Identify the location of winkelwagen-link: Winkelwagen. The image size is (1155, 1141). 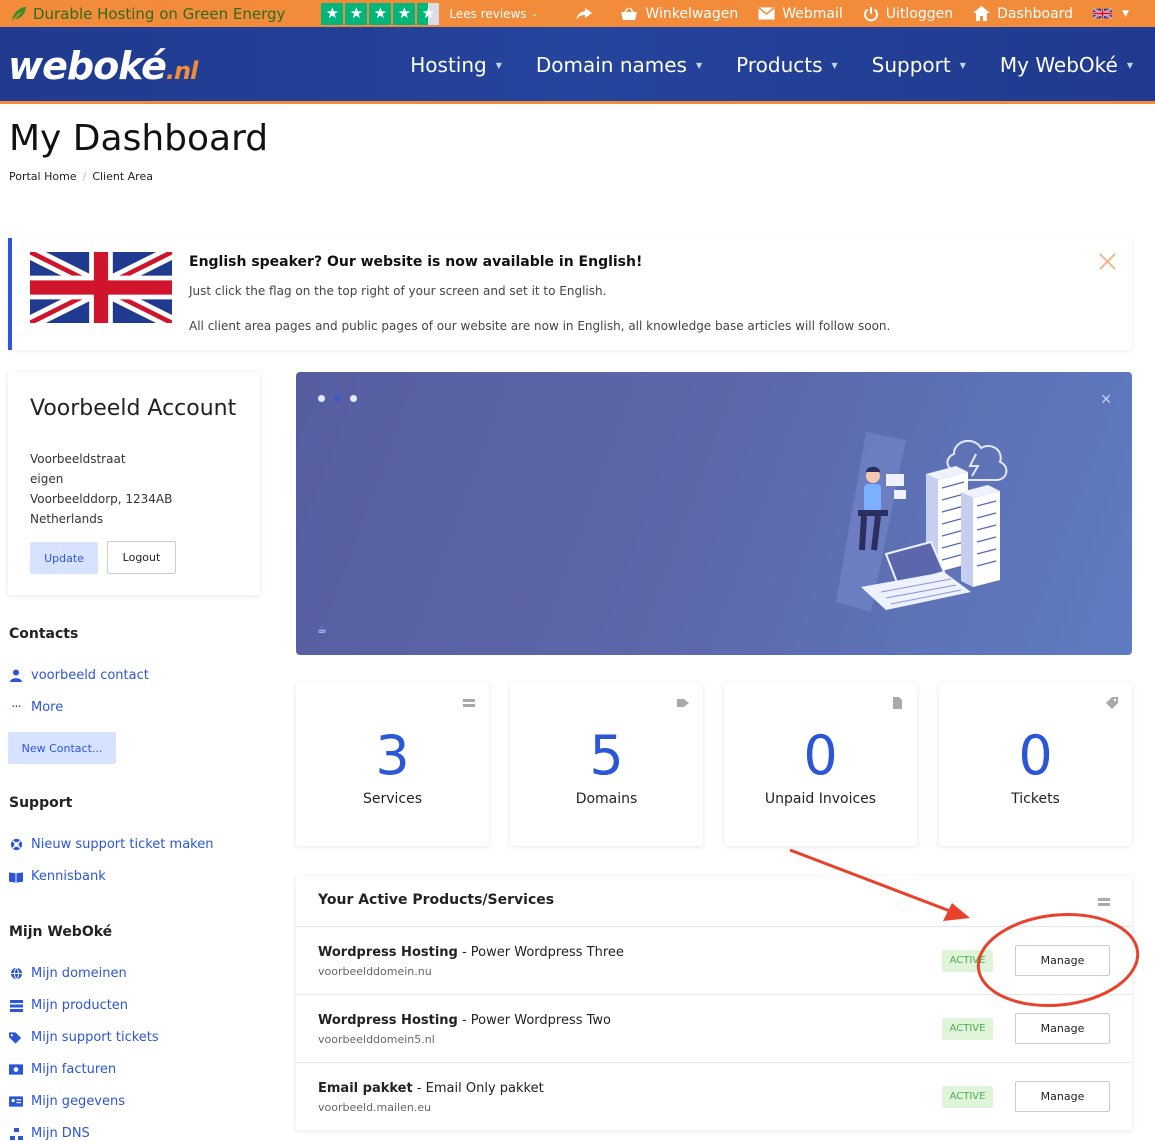
(679, 14).